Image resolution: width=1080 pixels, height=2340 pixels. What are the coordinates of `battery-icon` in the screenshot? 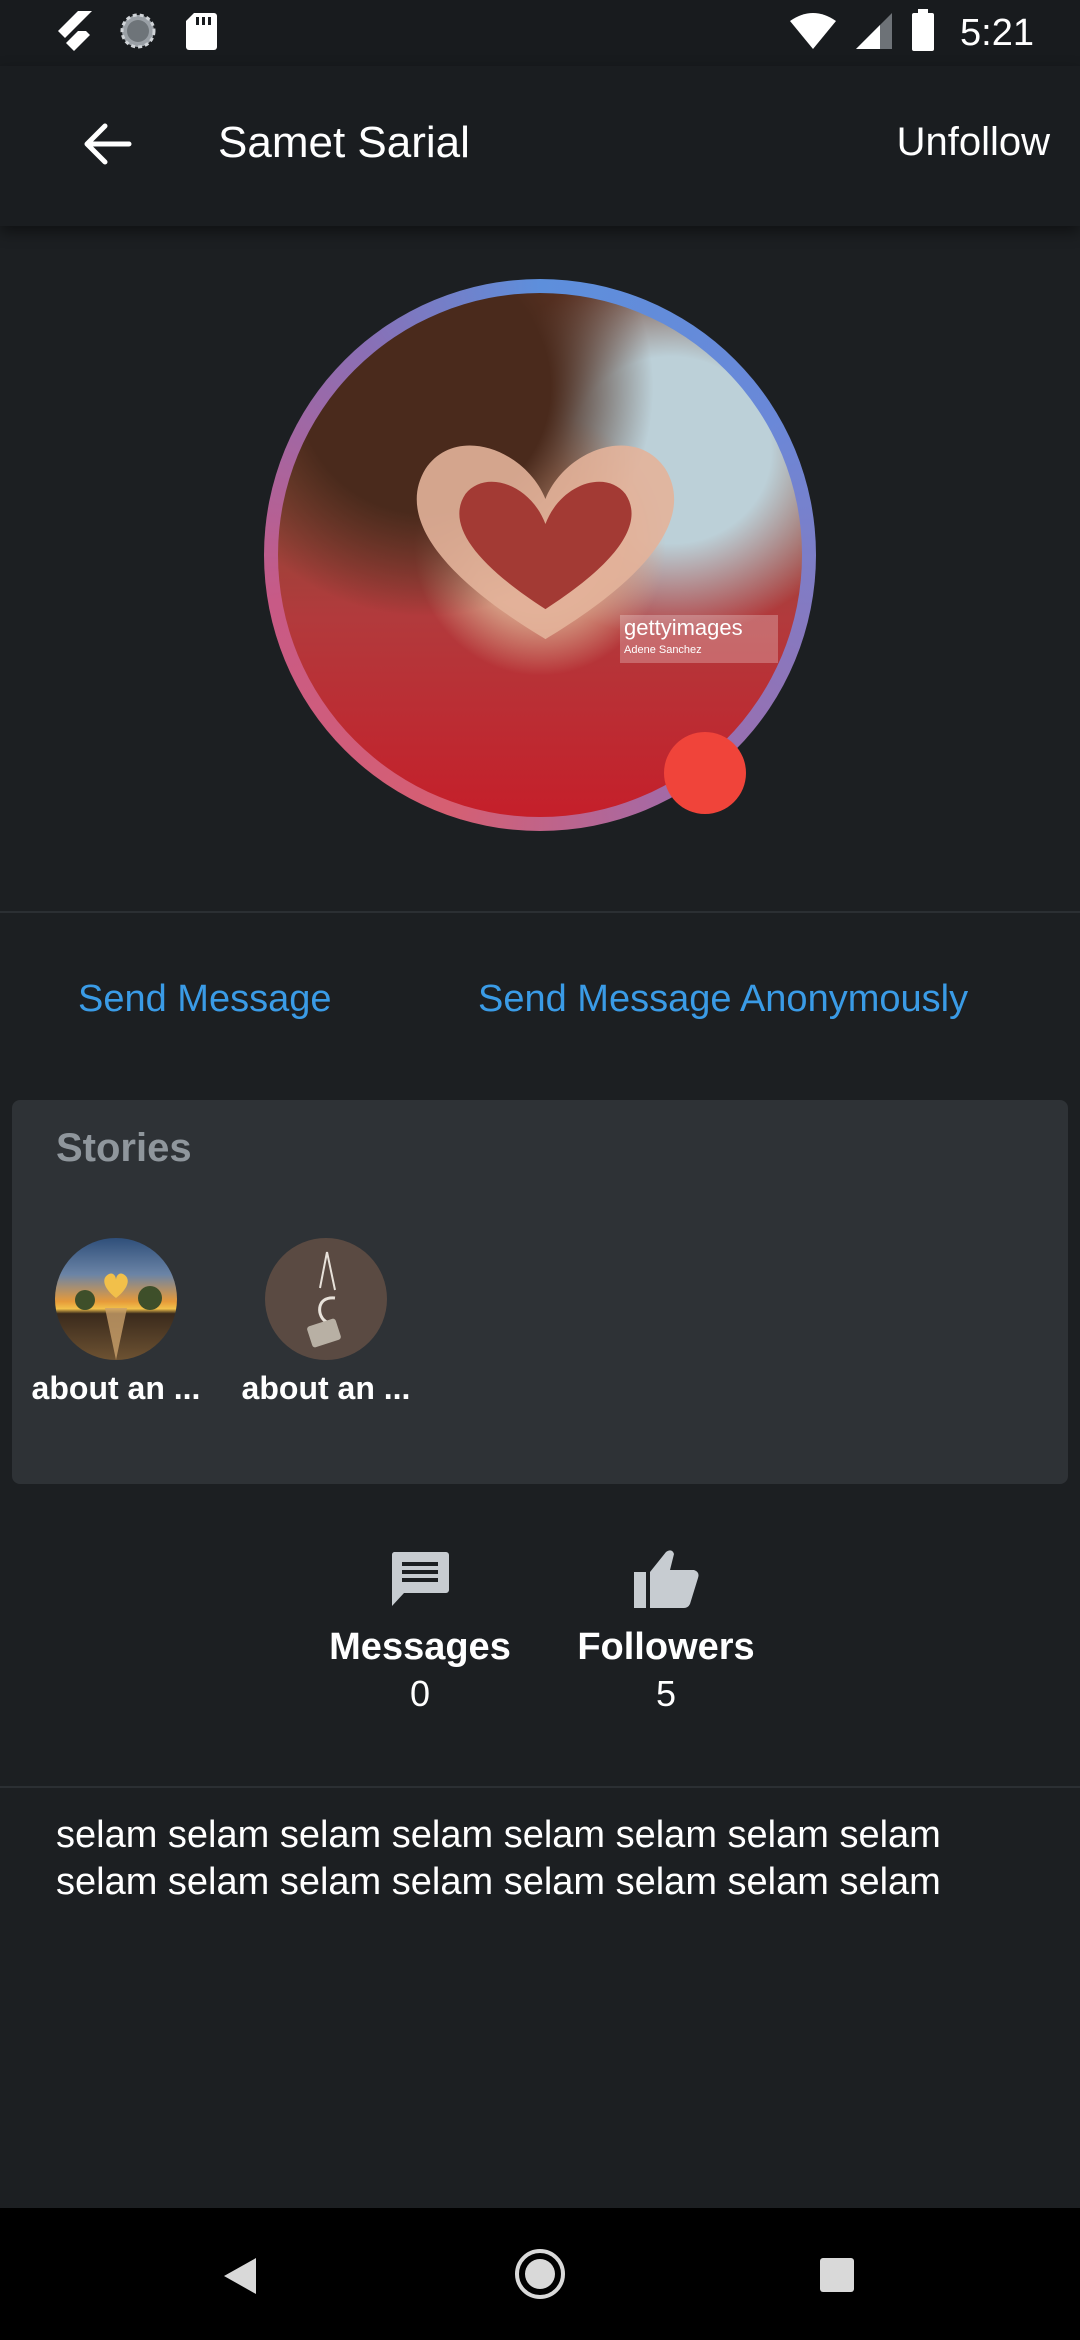 It's located at (923, 33).